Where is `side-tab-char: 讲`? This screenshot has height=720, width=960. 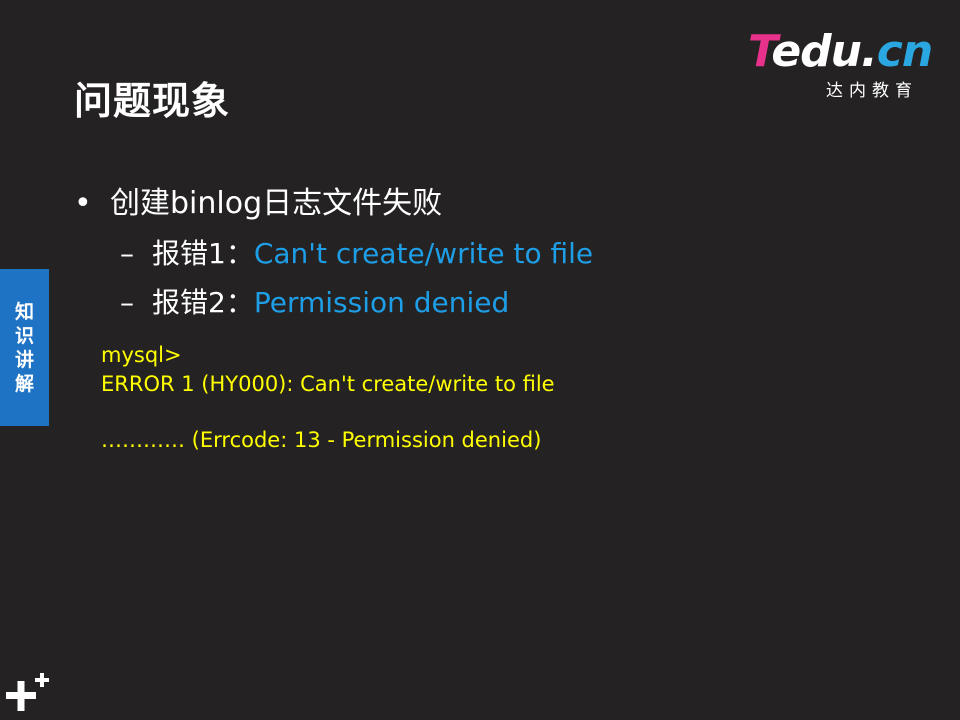 side-tab-char: 讲 is located at coordinates (24, 359).